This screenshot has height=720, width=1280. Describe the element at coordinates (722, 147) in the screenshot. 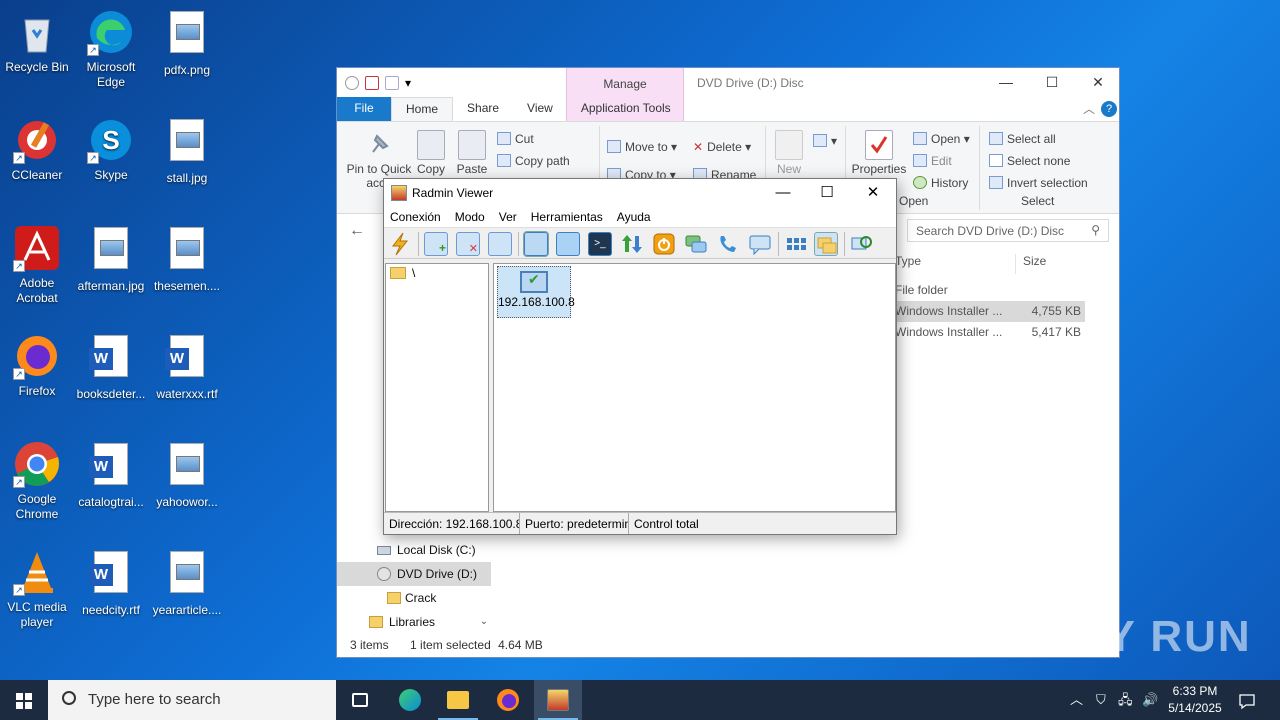

I see `delete-button: ✕ Delete ▾` at that location.